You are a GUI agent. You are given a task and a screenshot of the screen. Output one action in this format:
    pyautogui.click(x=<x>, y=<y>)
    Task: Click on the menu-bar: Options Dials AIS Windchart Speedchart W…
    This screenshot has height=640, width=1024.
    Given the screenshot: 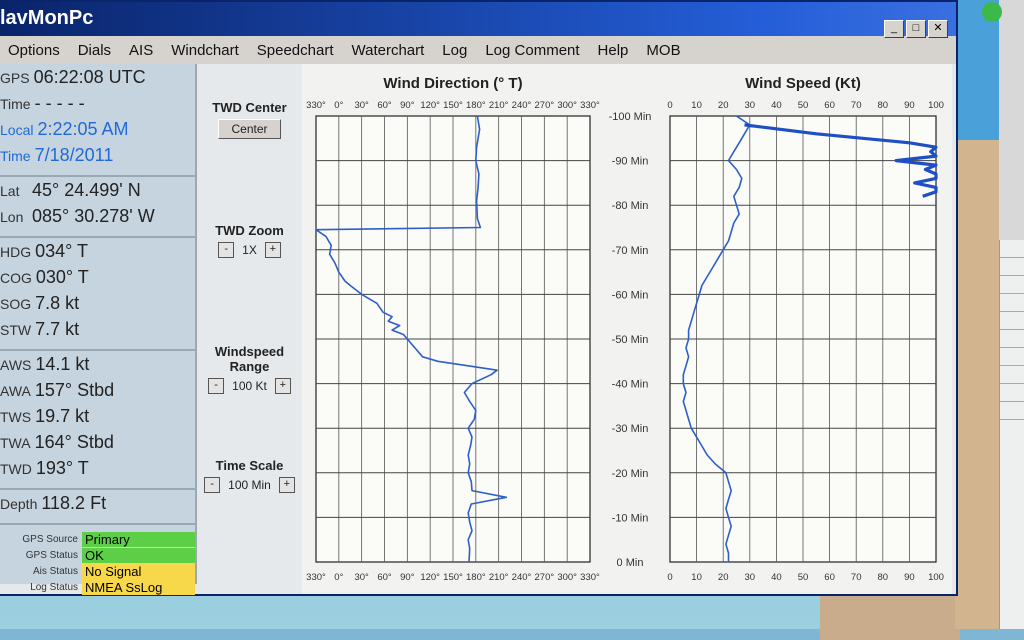 What is the action you would take?
    pyautogui.click(x=478, y=50)
    